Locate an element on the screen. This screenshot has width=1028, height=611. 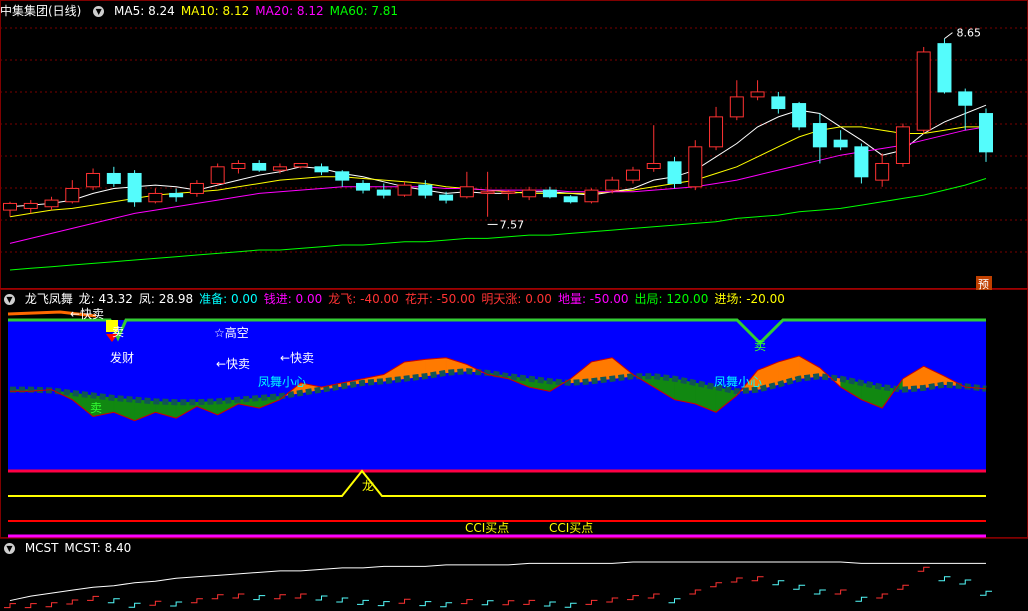
high-price-label: 8.65 is located at coordinates (968, 33).